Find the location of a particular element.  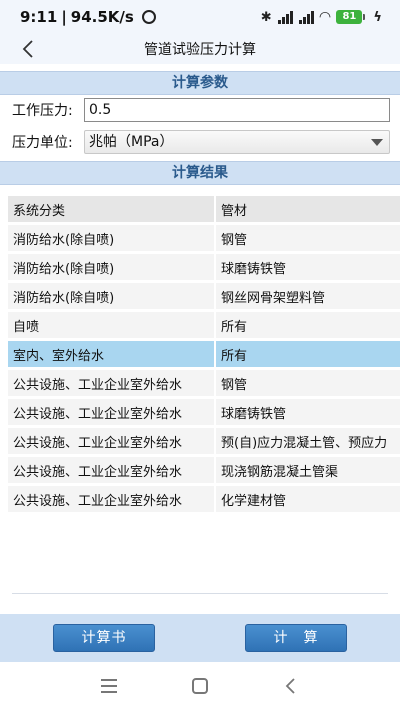

cell-system: 室内、室外给水 is located at coordinates (111, 354).